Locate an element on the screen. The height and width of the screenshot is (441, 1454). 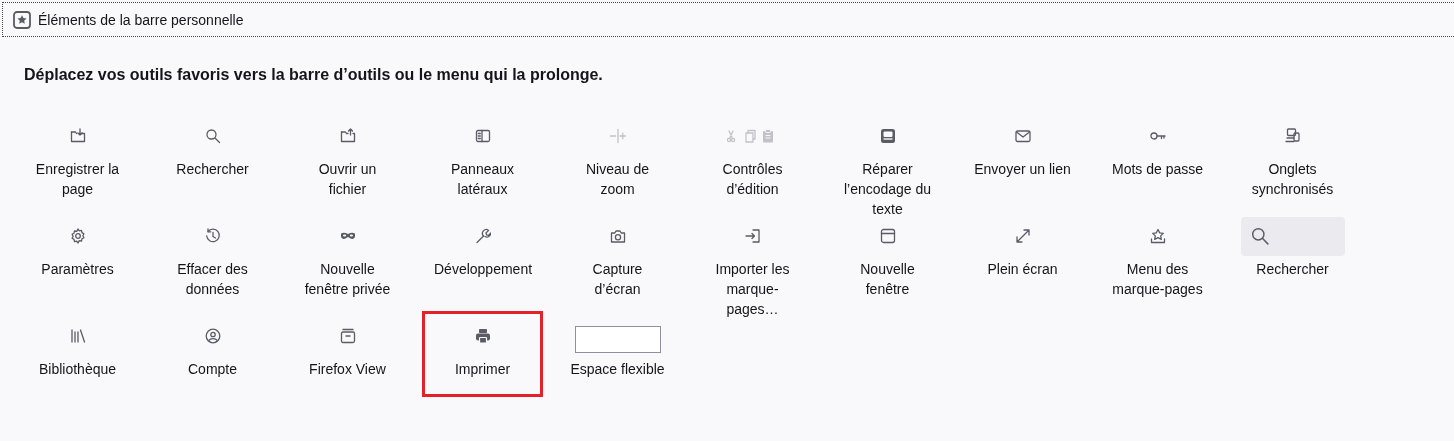
item-label: Bibliothèque is located at coordinates (77, 369).